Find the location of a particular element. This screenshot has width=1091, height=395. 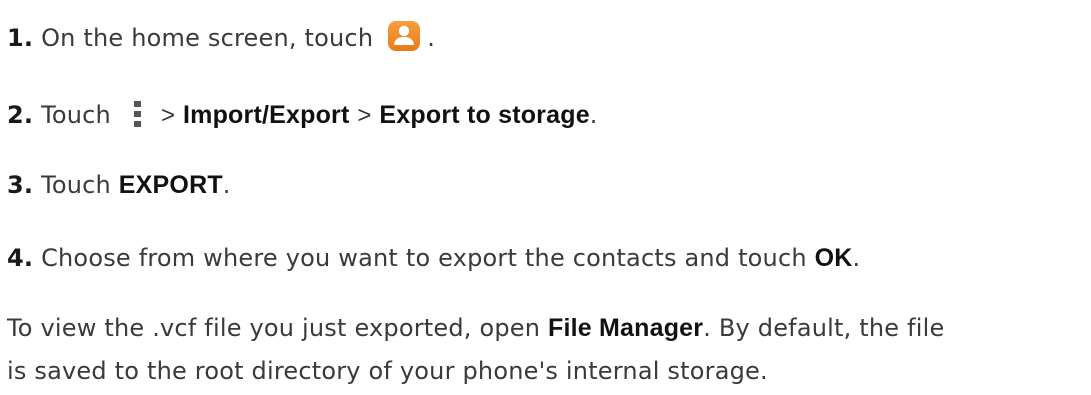

step-4-number: 4. is located at coordinates (20, 258).